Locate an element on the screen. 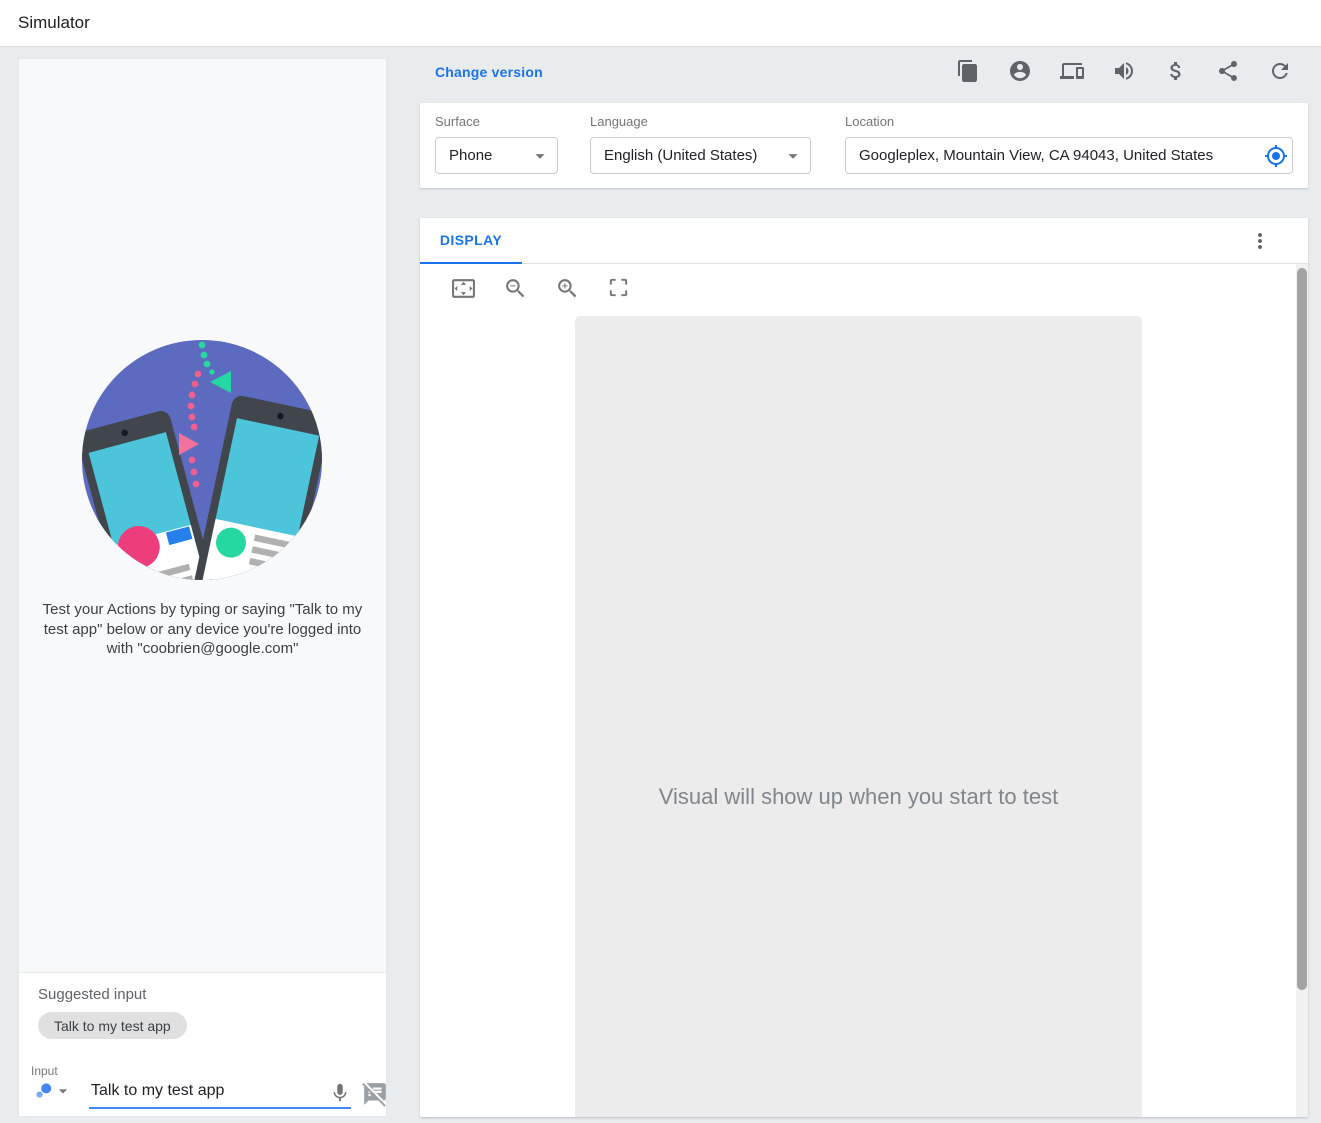 This screenshot has height=1123, width=1321. copy-output-icon is located at coordinates (968, 71).